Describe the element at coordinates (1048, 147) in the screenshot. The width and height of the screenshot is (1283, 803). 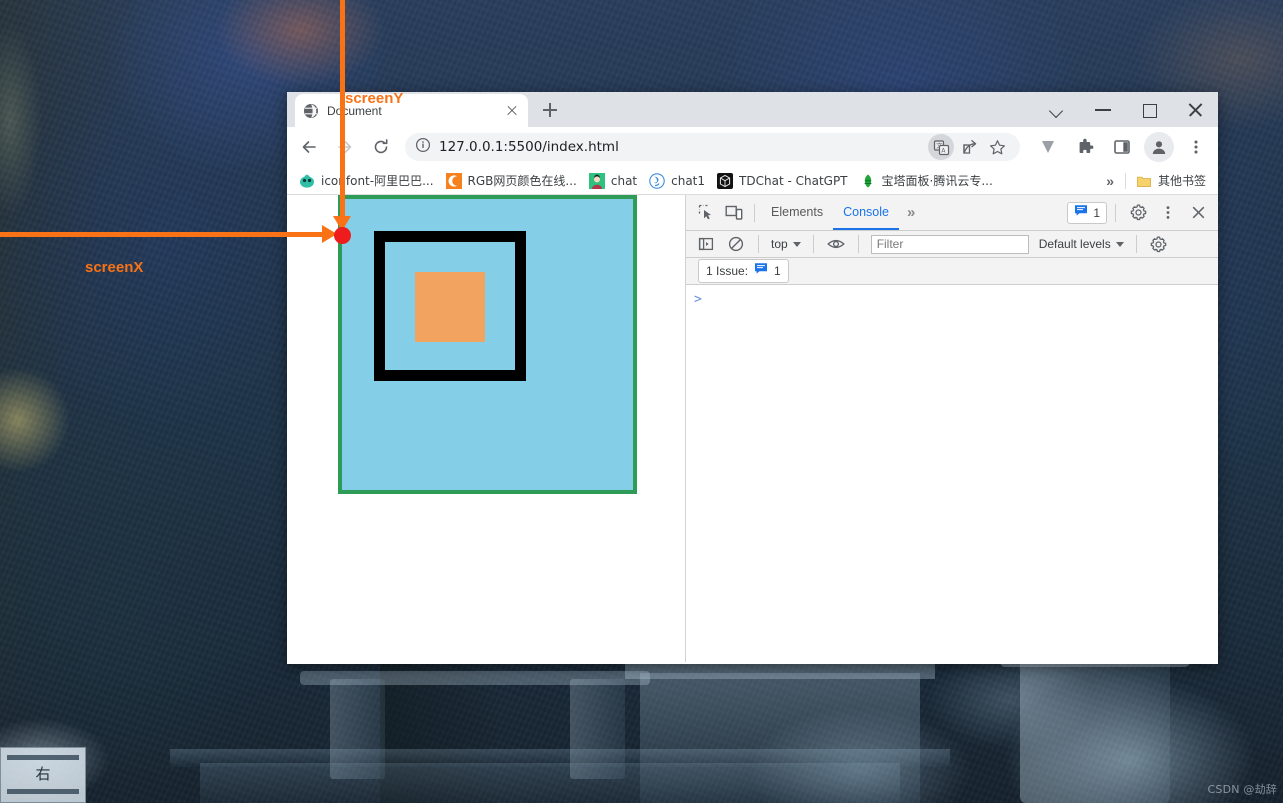
I see `vimium-v-icon` at that location.